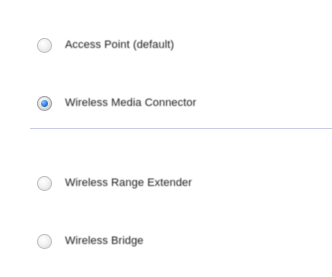 This screenshot has height=277, width=332. Describe the element at coordinates (131, 103) in the screenshot. I see `mode-option-label: Wireless Media Connector` at that location.